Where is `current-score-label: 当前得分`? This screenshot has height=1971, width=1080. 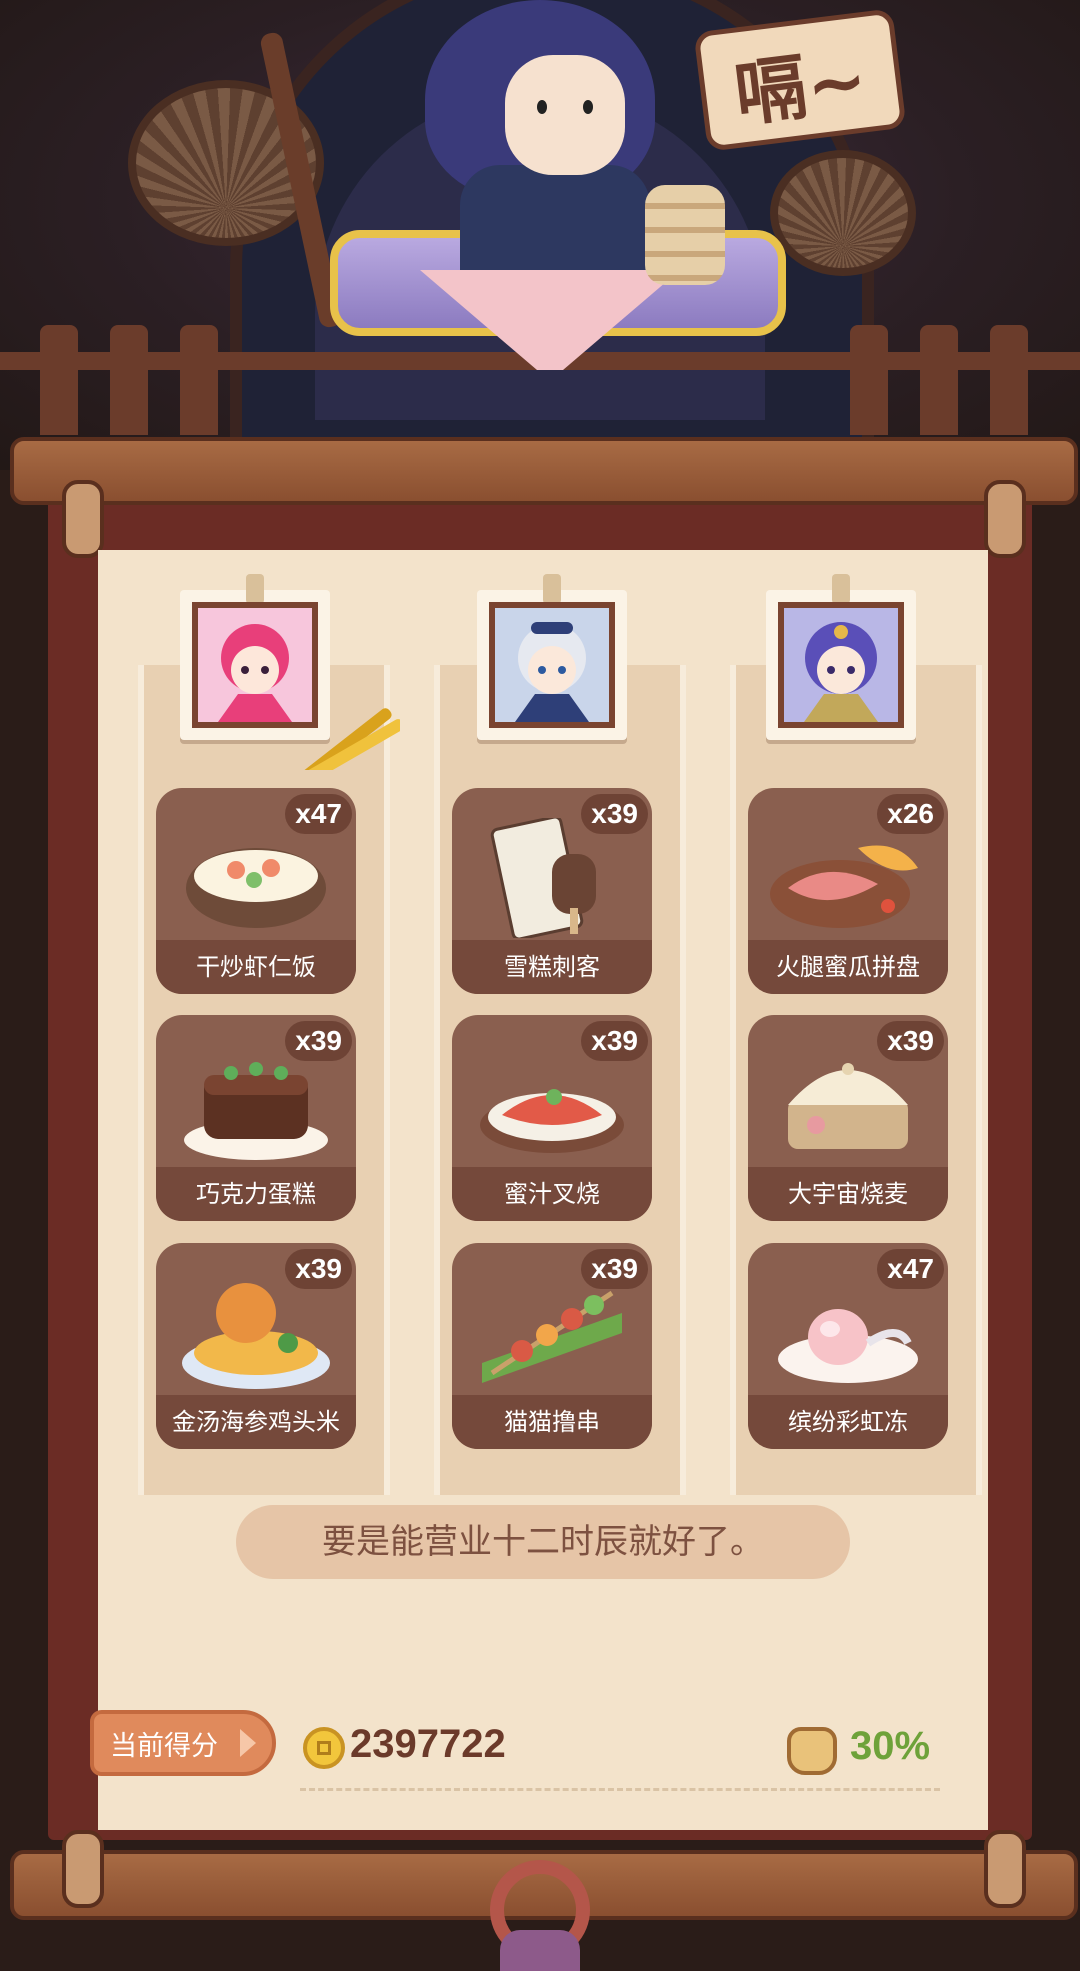 current-score-label: 当前得分 is located at coordinates (164, 1746).